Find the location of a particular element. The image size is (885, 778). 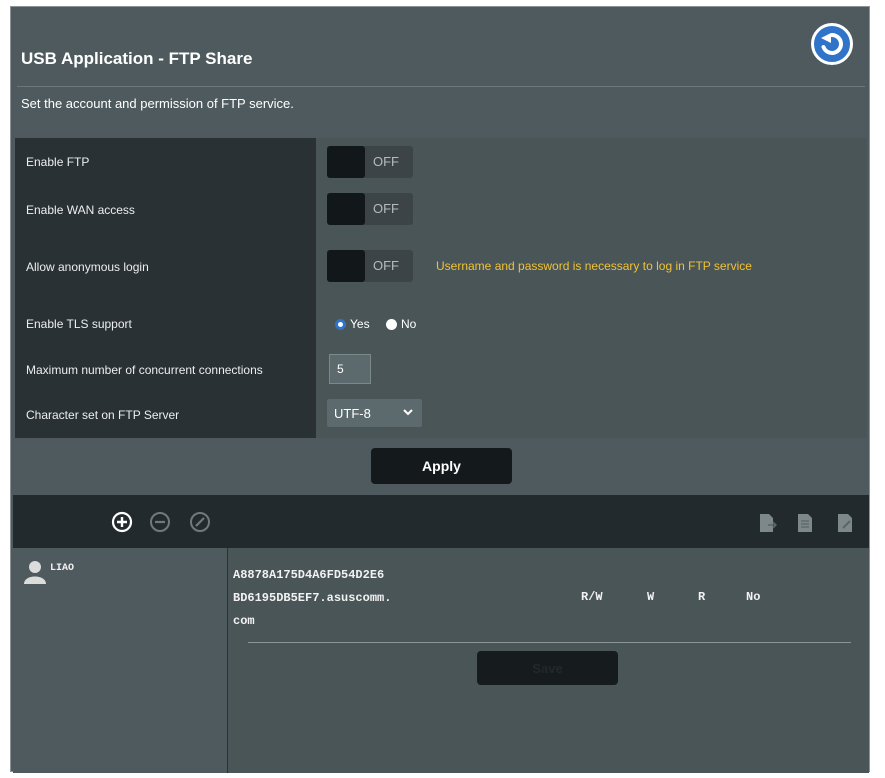

user-icon is located at coordinates (35, 572).